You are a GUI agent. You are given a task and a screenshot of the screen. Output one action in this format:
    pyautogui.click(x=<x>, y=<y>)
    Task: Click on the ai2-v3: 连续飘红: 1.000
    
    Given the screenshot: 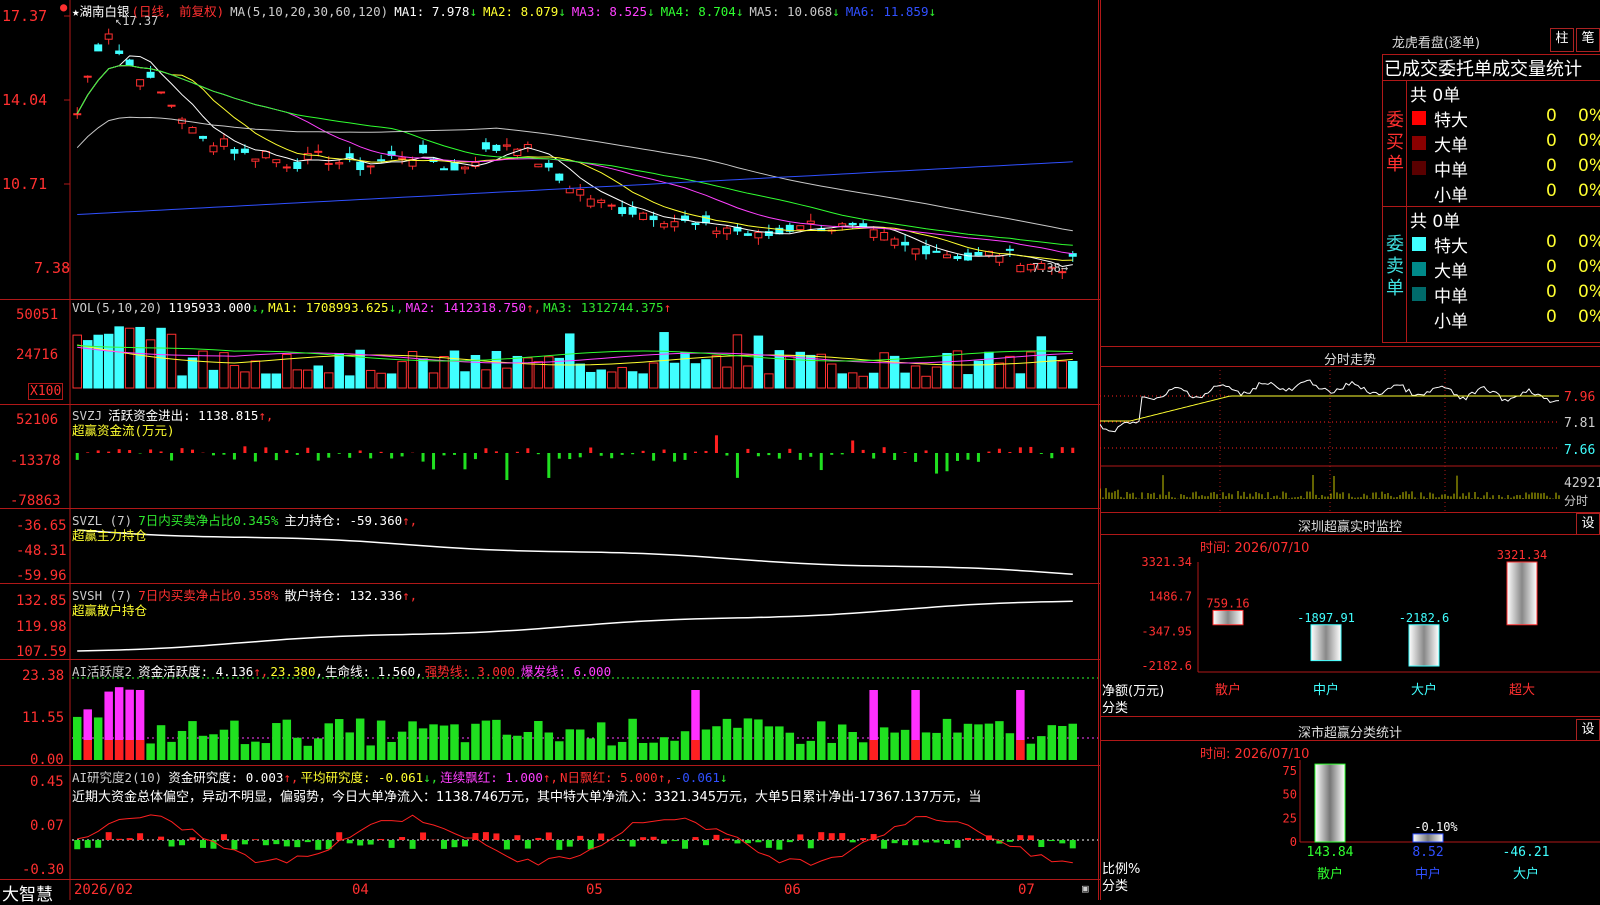 What is the action you would take?
    pyautogui.click(x=491, y=777)
    